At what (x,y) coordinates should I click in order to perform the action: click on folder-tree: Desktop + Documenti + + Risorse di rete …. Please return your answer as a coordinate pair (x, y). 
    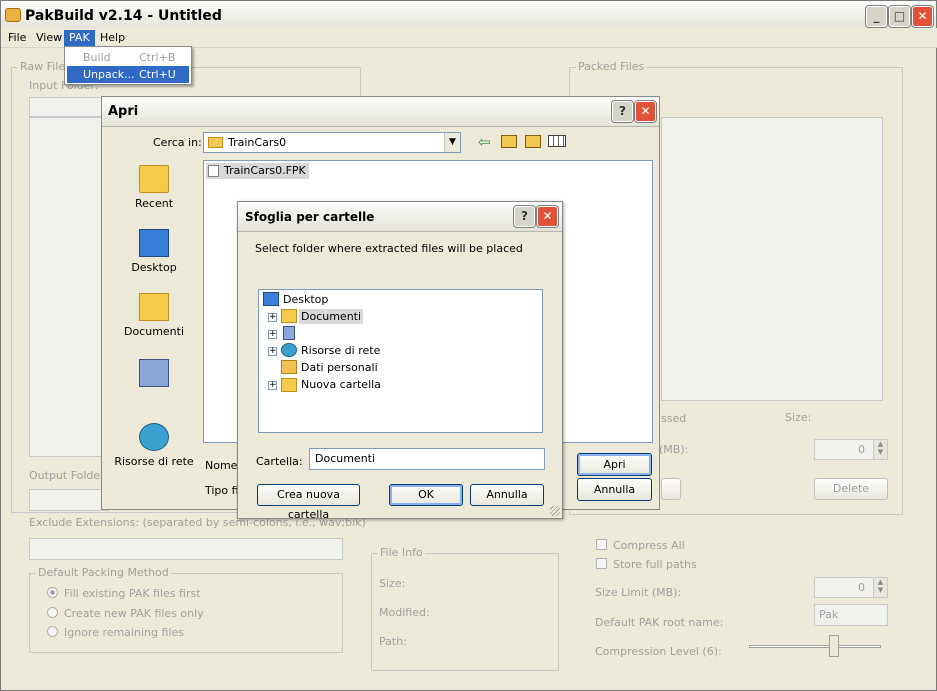
    Looking at the image, I should click on (400, 361).